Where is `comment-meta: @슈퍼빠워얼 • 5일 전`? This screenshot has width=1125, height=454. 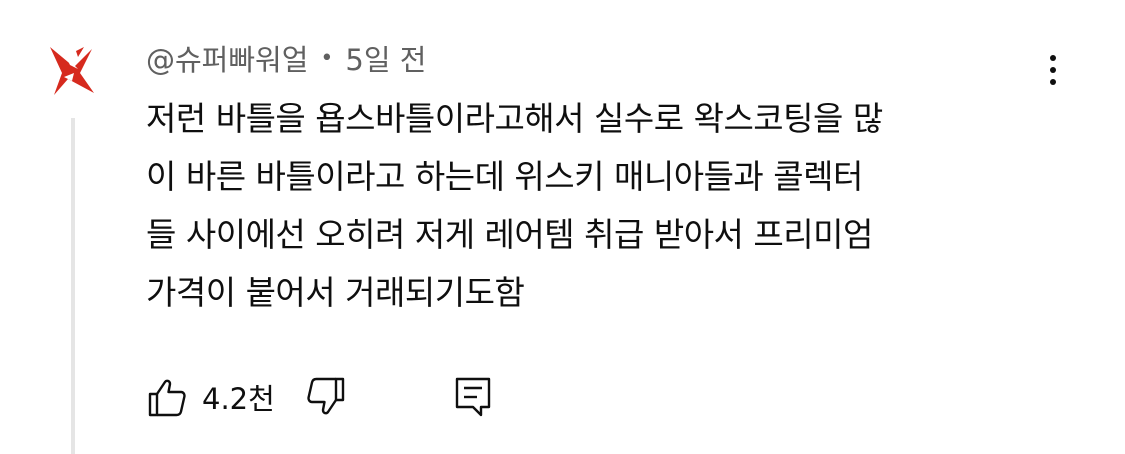
comment-meta: @슈퍼빠워얼 • 5일 전 is located at coordinates (286, 58).